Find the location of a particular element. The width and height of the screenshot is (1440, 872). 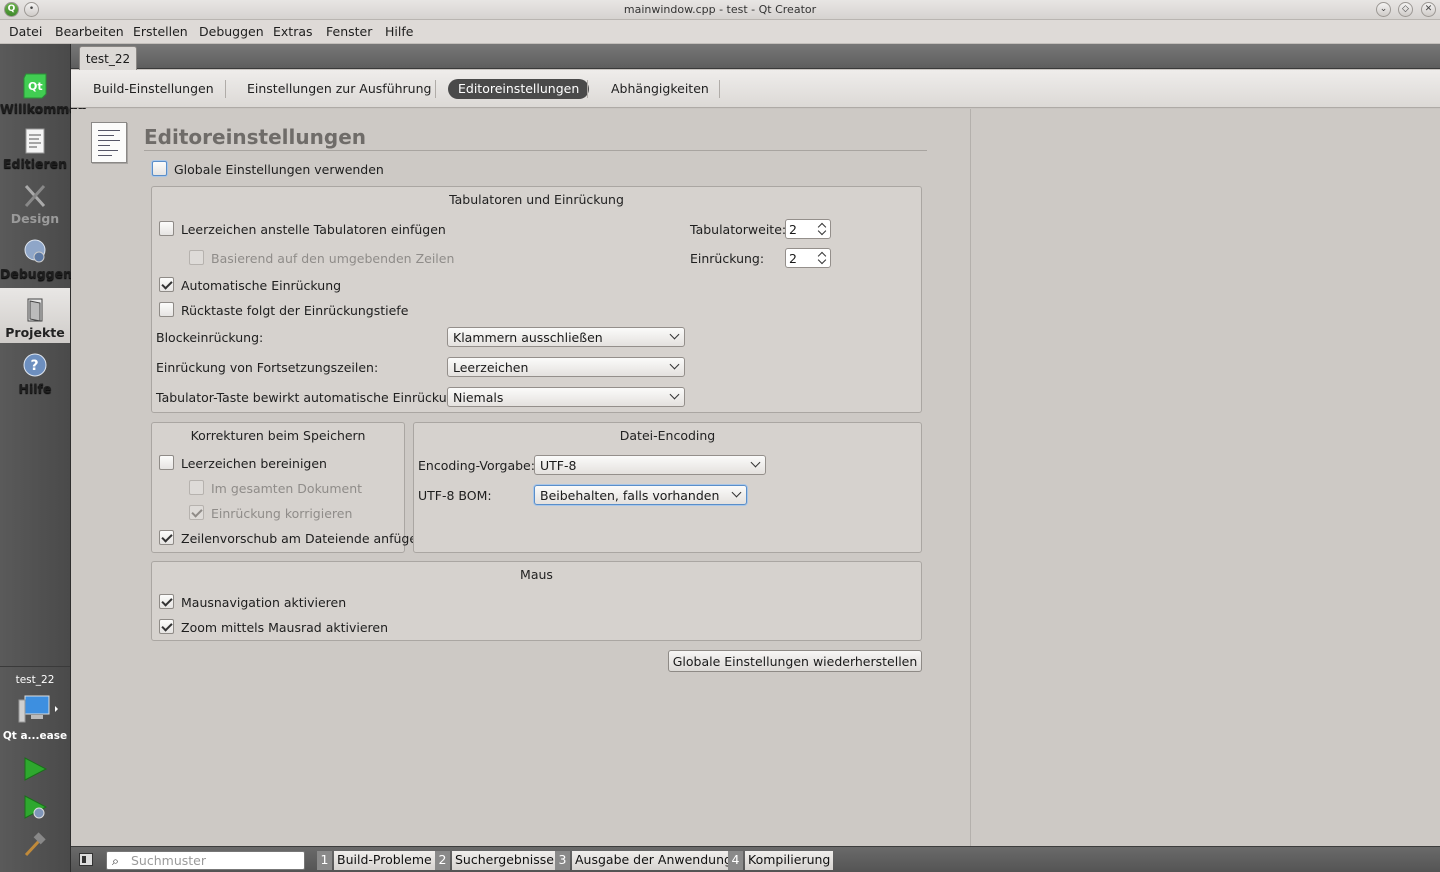

desktop-monitor-icon is located at coordinates (38, 709).